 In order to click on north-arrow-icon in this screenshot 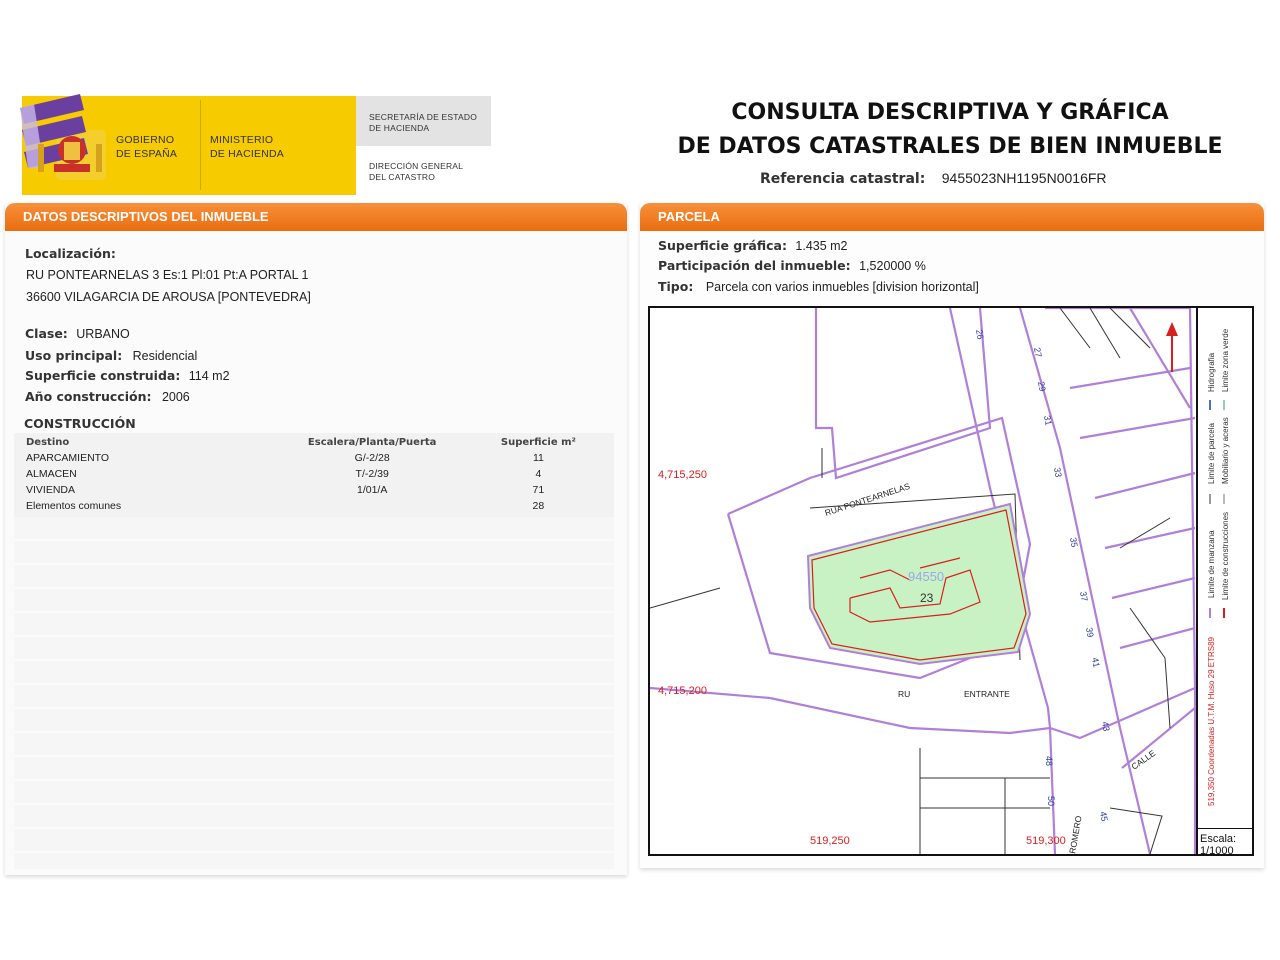, I will do `click(1172, 347)`.